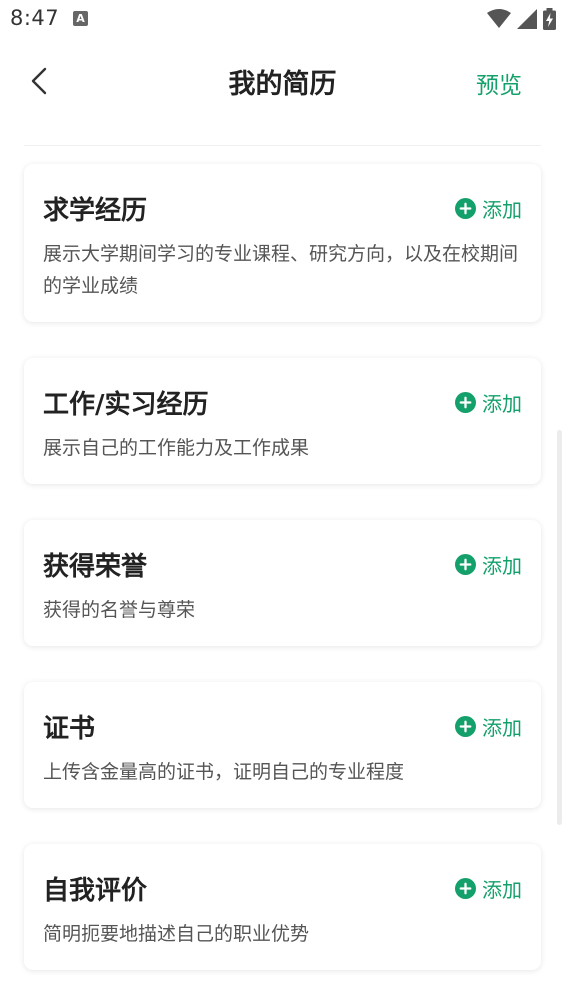  I want to click on section-description: 获得的名誉与尊荣, so click(119, 610).